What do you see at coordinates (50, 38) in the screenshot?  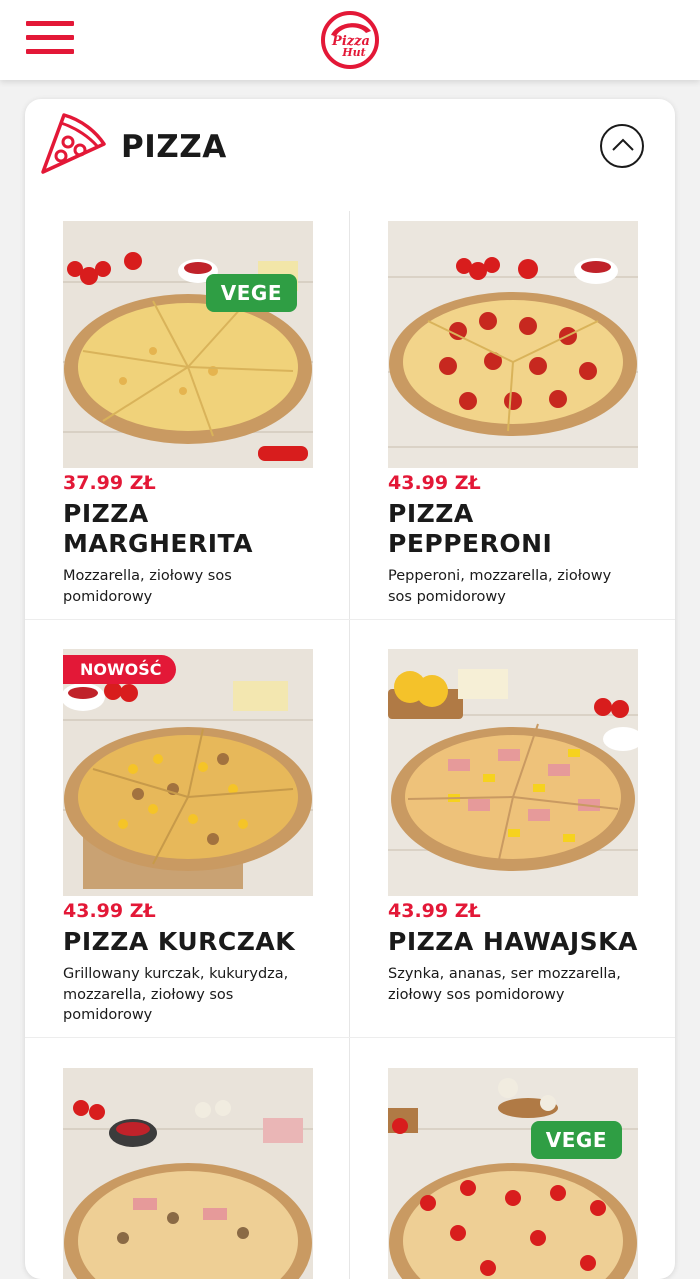 I see `hamburger-menu-icon` at bounding box center [50, 38].